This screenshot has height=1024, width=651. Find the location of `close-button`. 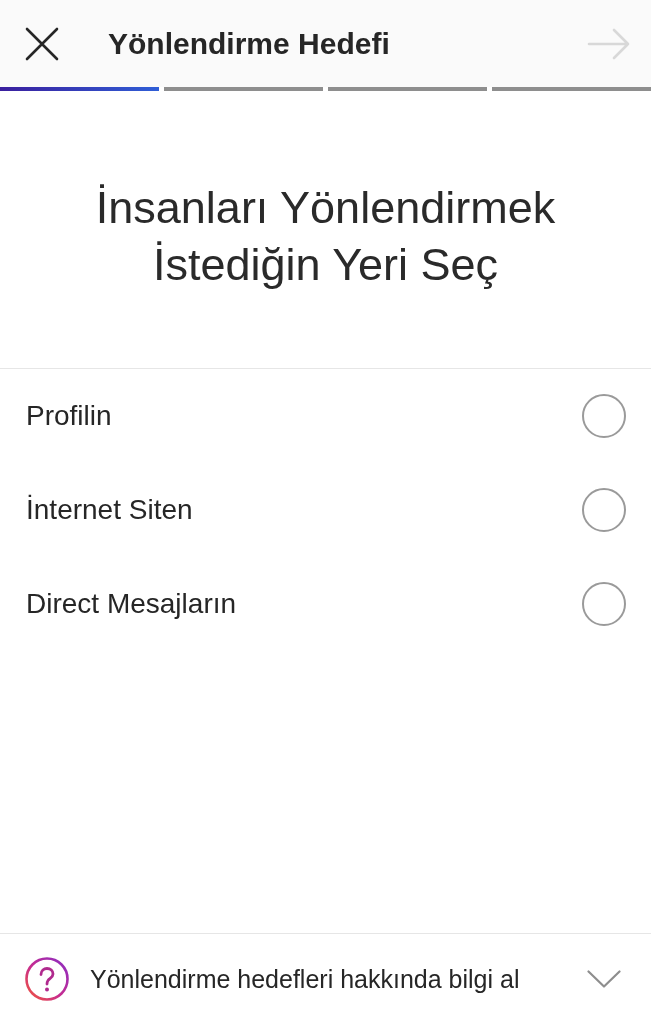

close-button is located at coordinates (42, 43).